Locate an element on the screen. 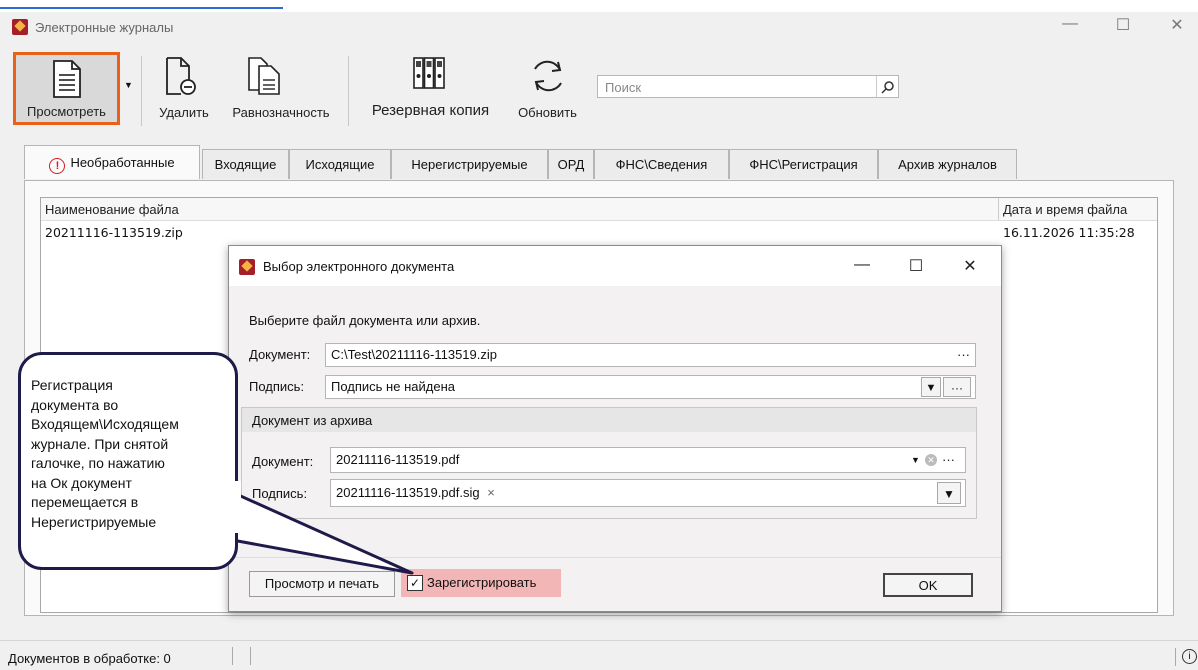 Image resolution: width=1198 pixels, height=670 pixels. callout-line: документа во is located at coordinates (75, 404).